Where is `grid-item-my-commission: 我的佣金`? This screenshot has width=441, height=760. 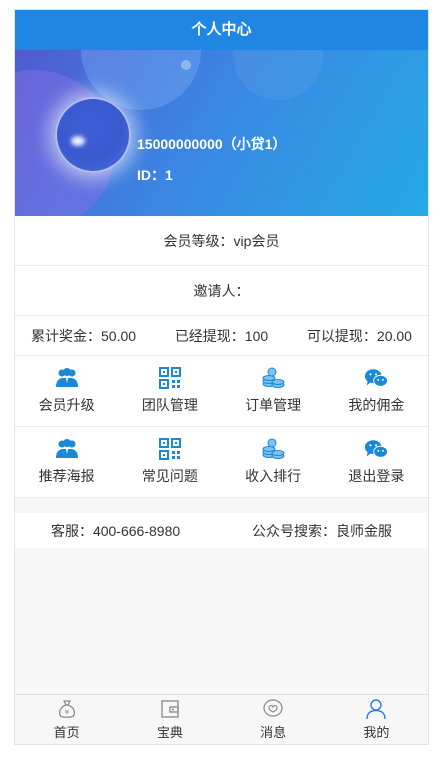 grid-item-my-commission: 我的佣金 is located at coordinates (376, 391).